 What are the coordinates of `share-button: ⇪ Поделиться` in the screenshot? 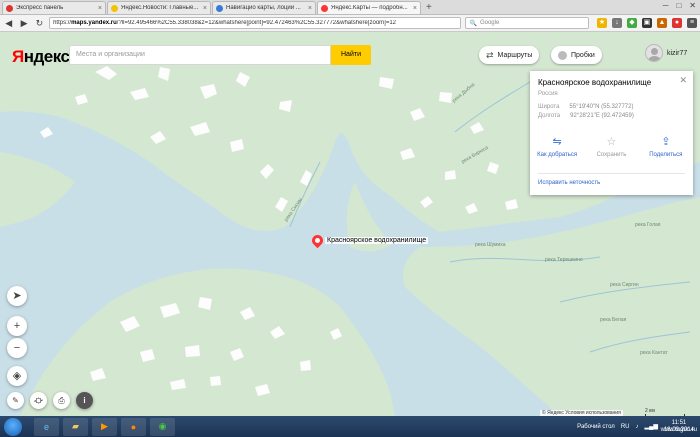 It's located at (666, 147).